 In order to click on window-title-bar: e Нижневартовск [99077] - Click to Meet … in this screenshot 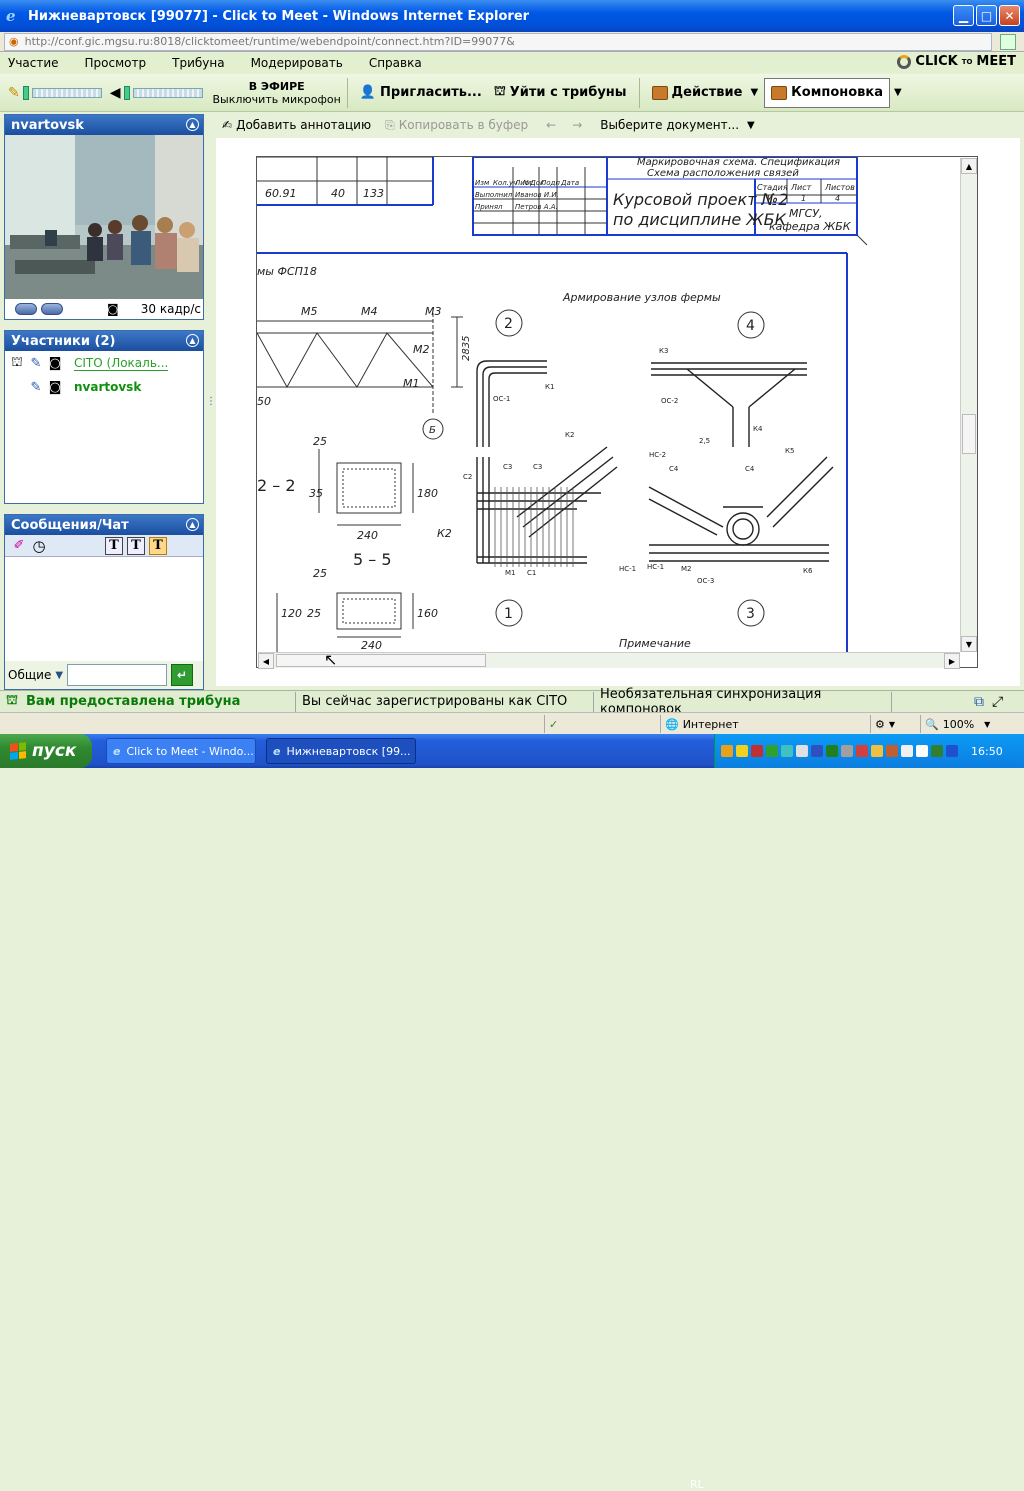, I will do `click(512, 16)`.